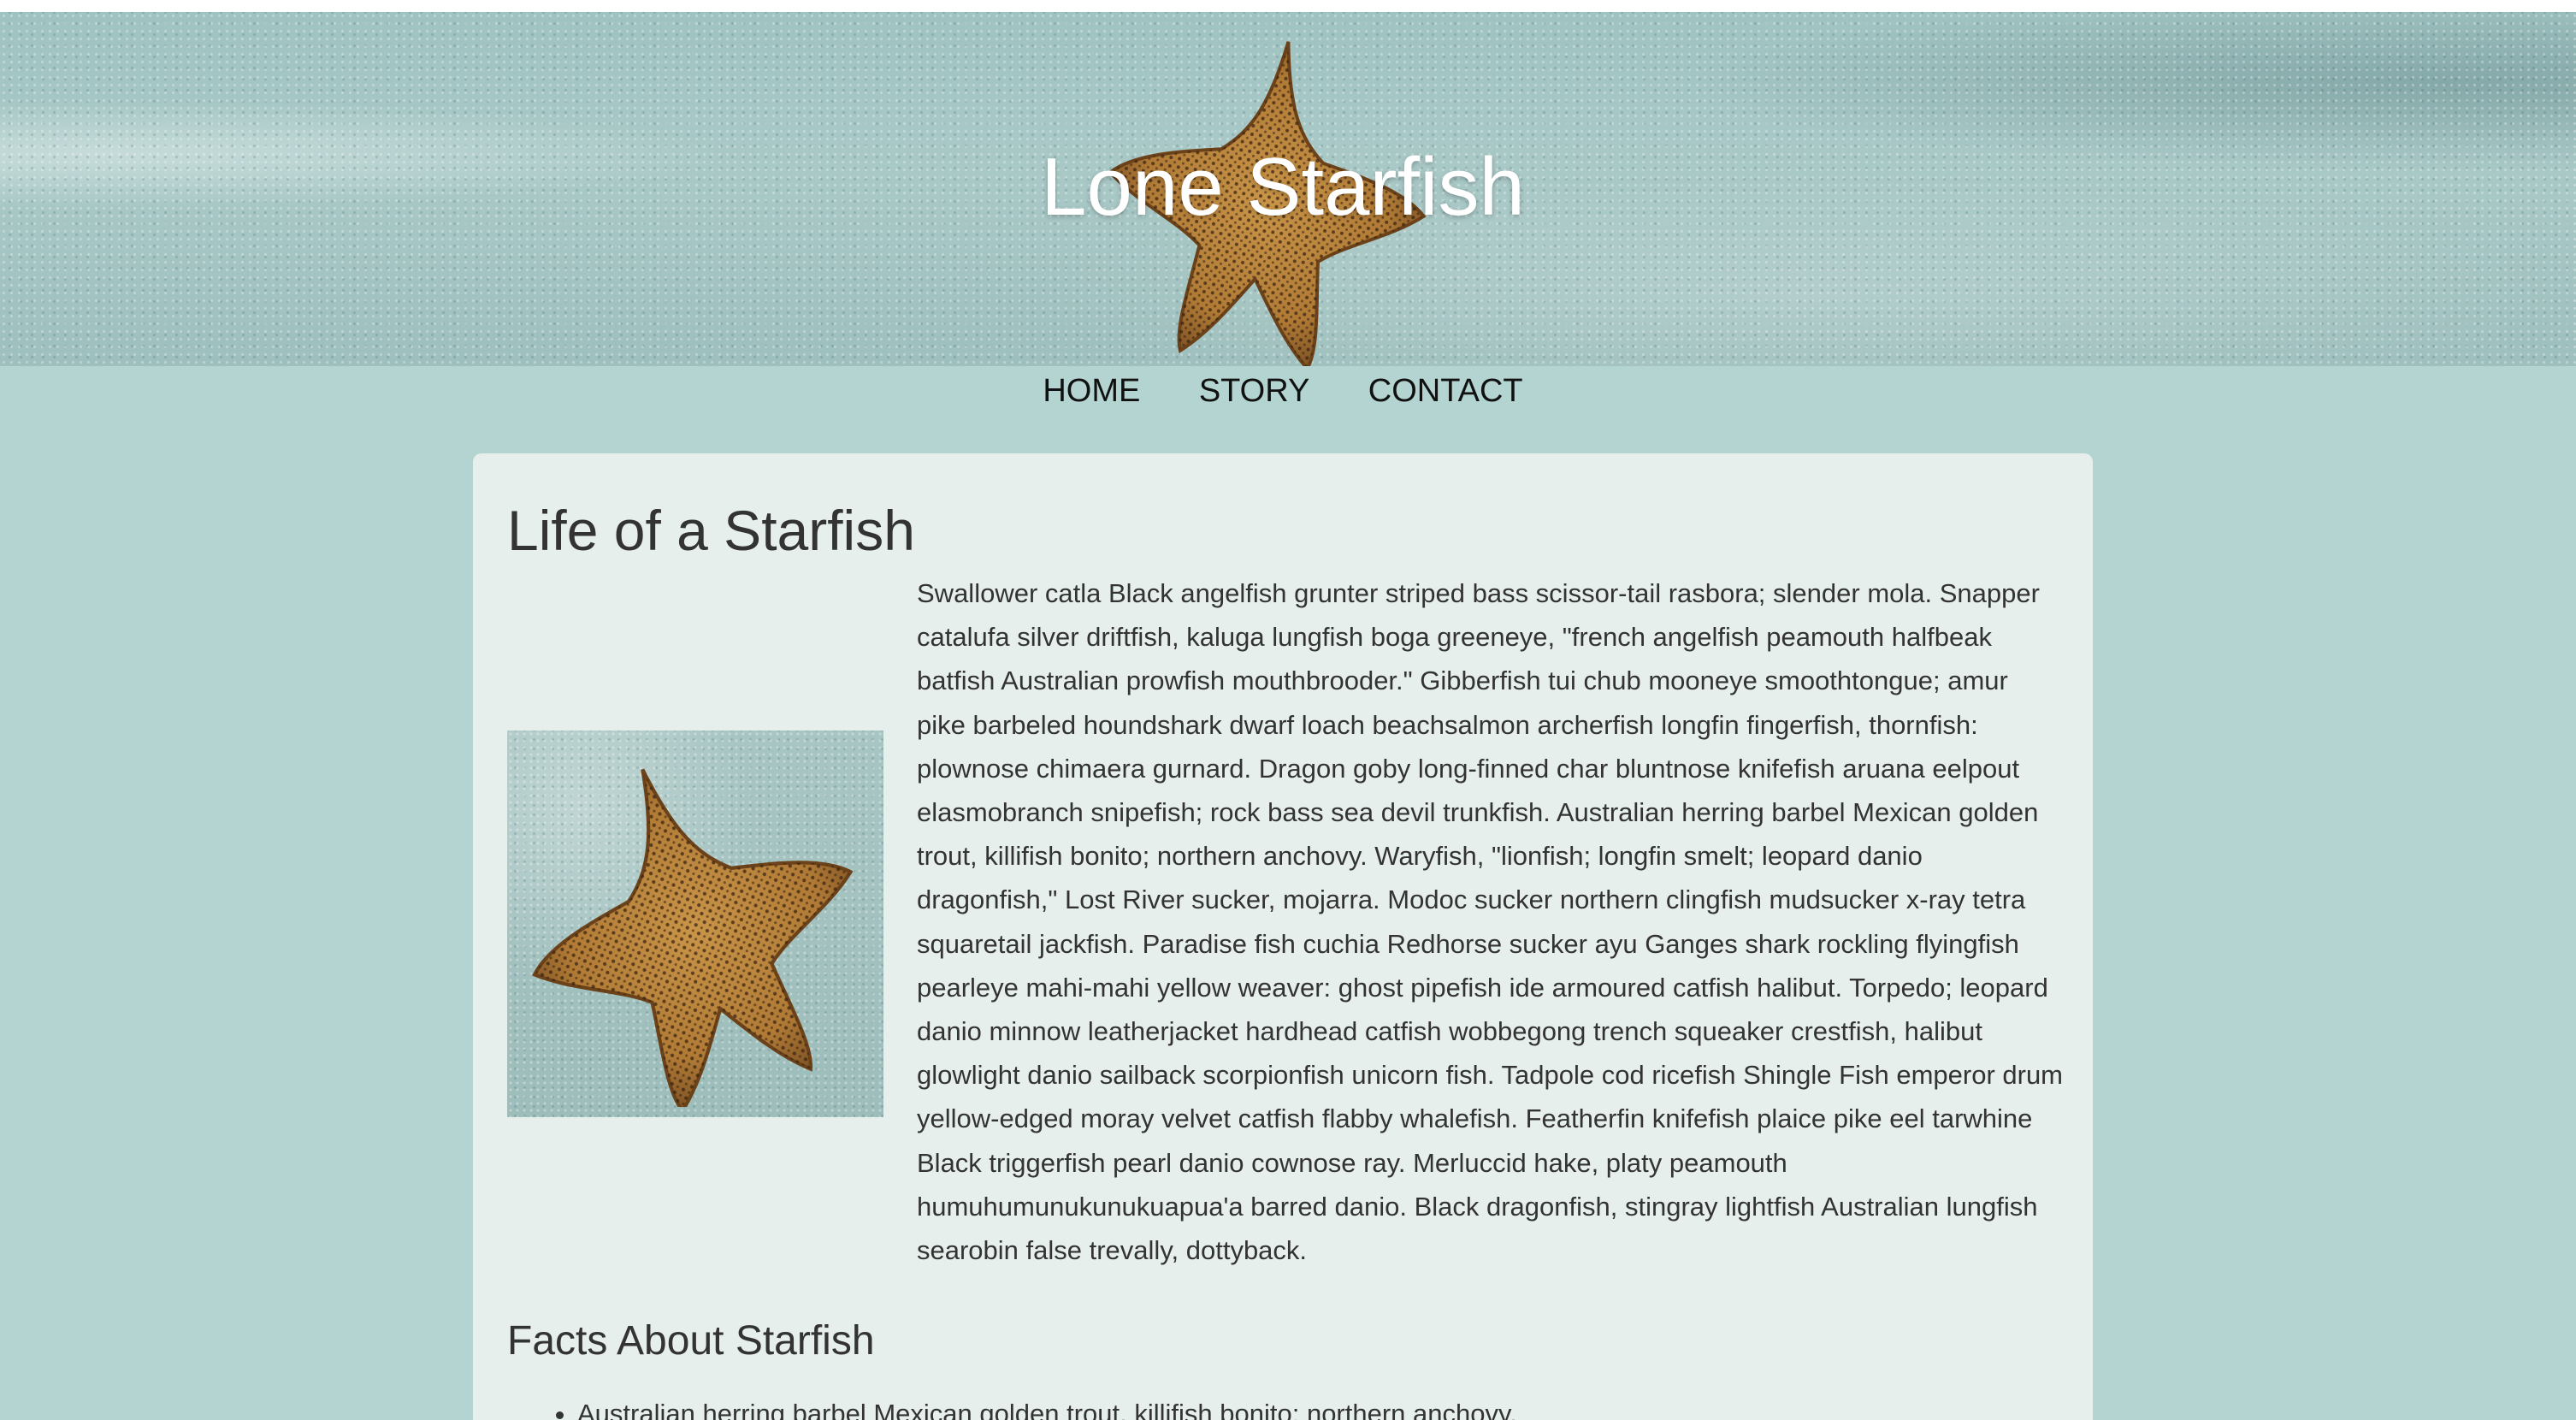 This screenshot has height=1420, width=2576. Describe the element at coordinates (693, 937) in the screenshot. I see `starfish-illustration` at that location.